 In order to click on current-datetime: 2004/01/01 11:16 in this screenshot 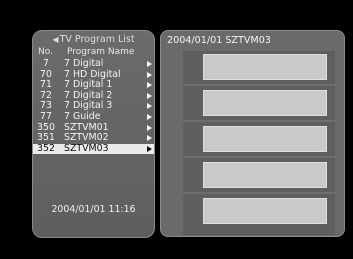, I will do `click(93, 209)`.